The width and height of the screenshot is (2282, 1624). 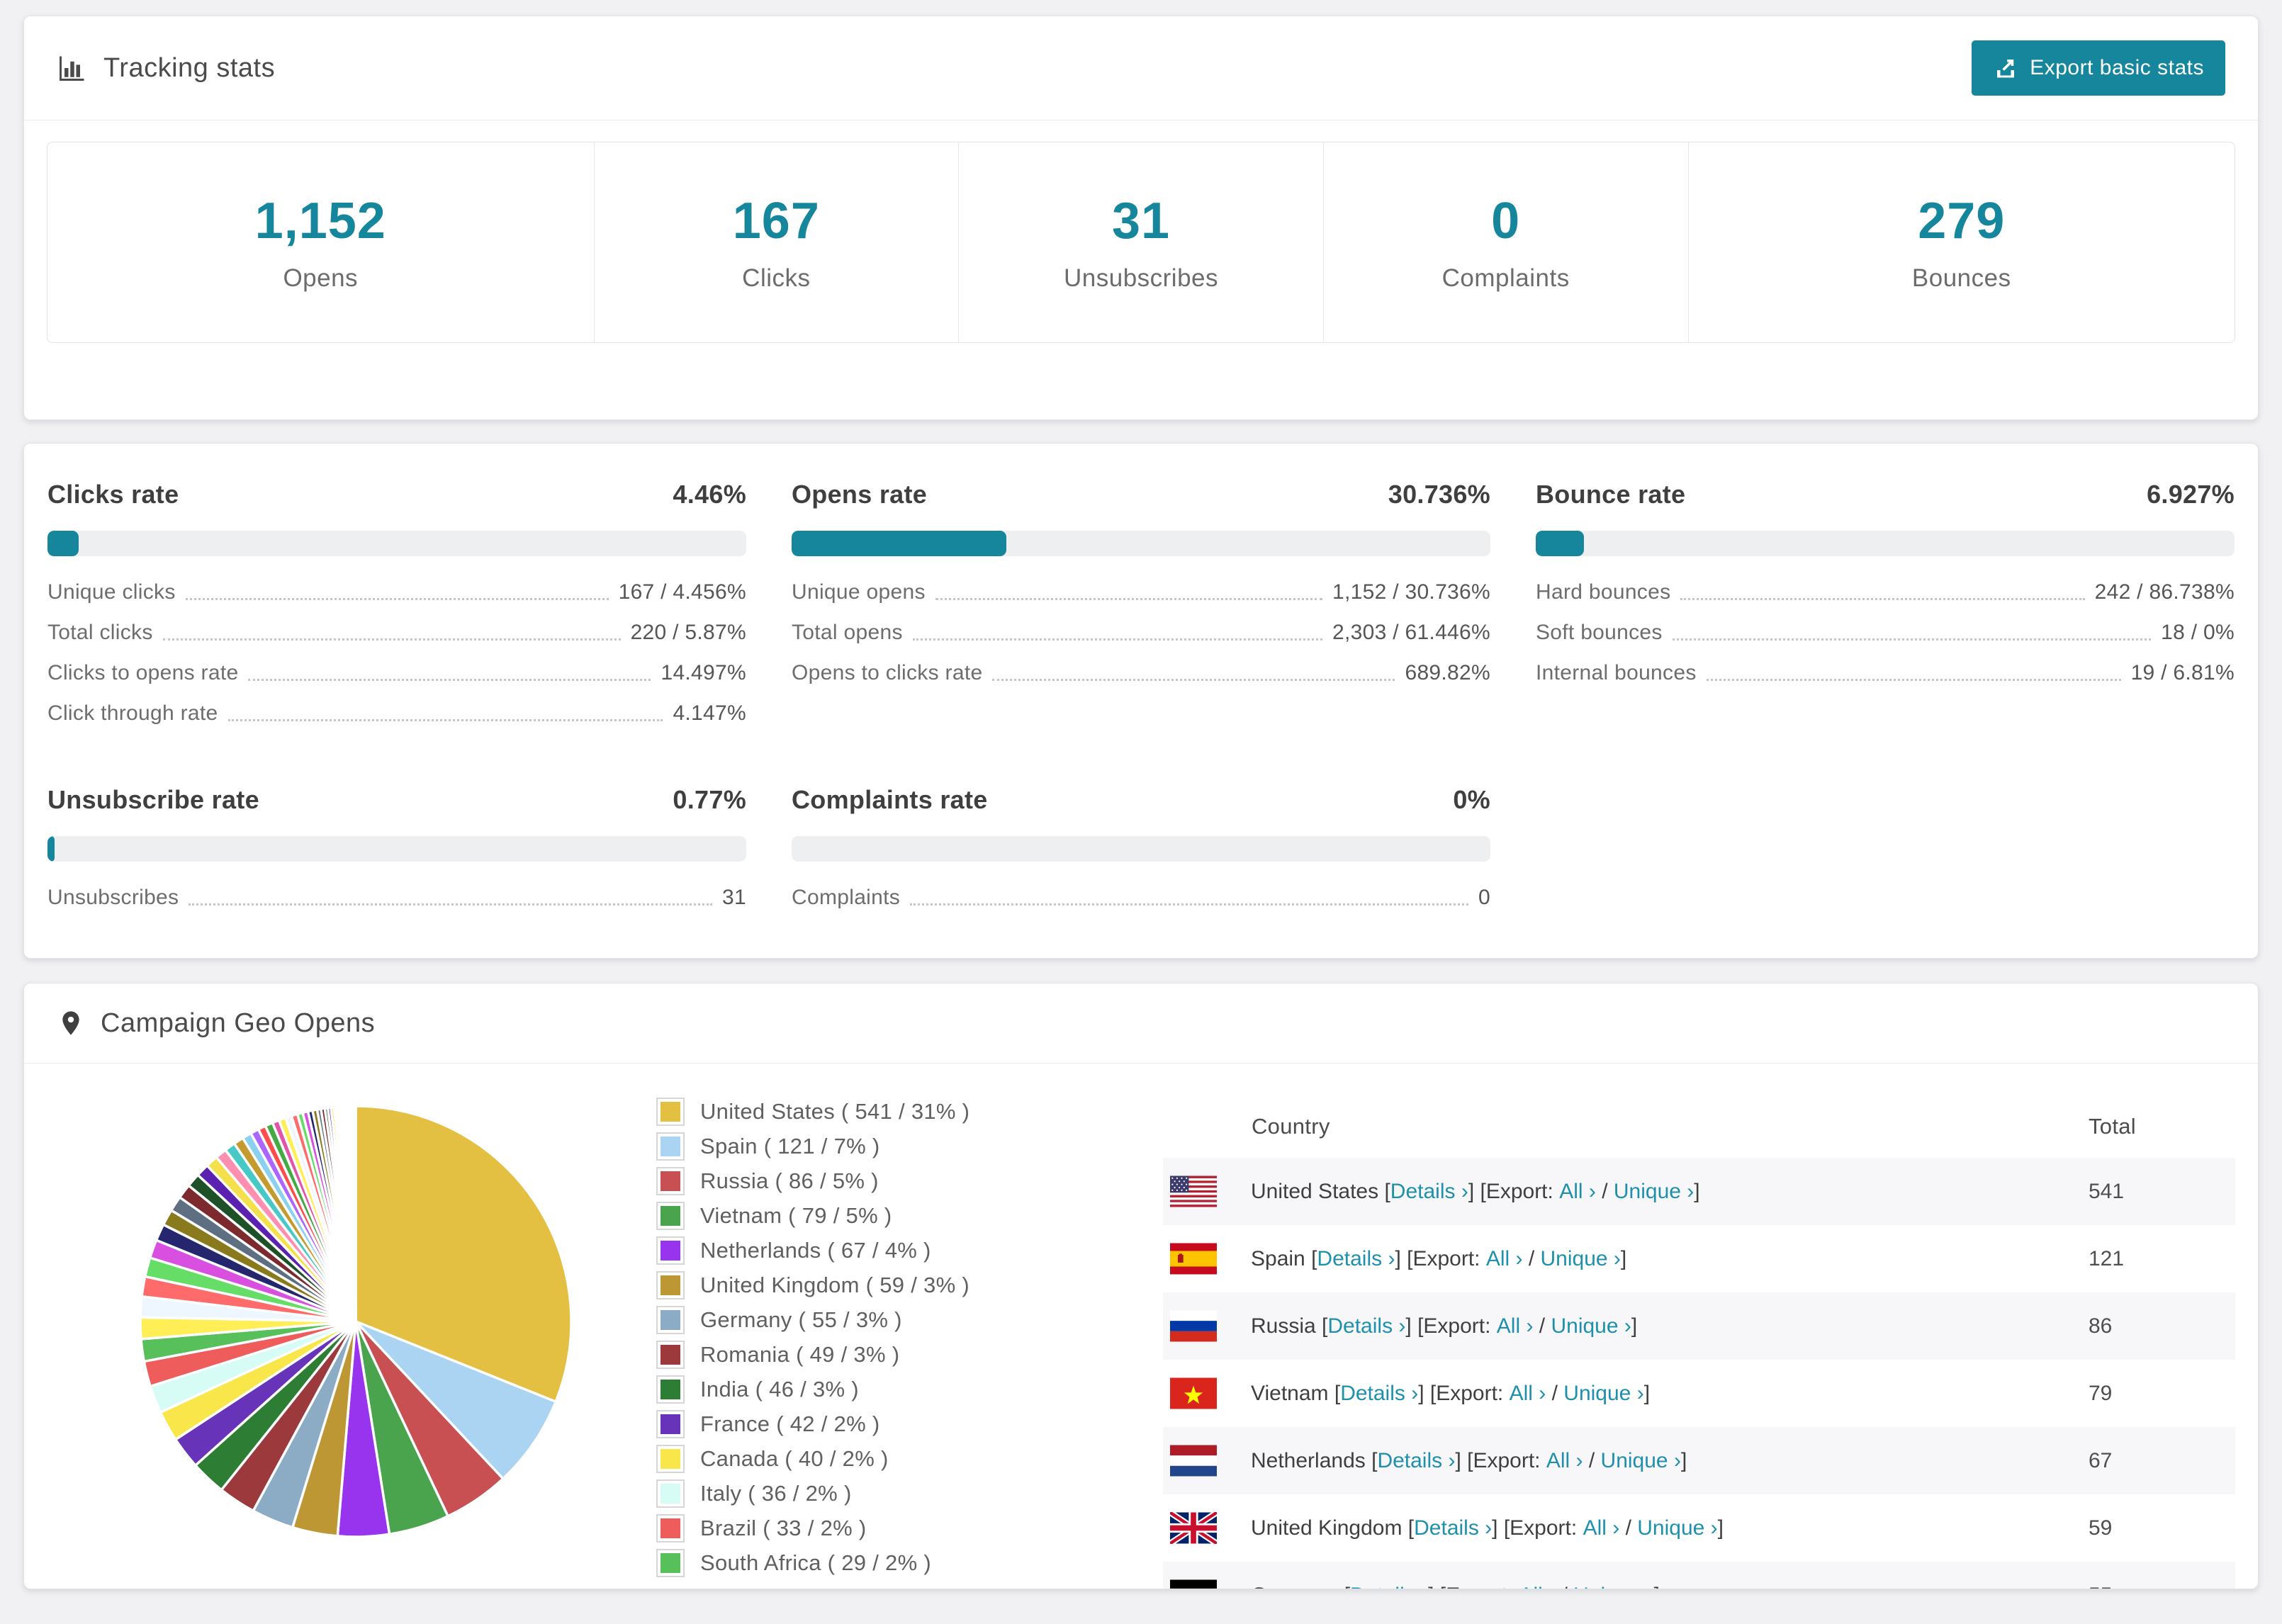 I want to click on rate-detail-row: Hard bounces 242 / 86.738%, so click(x=1886, y=592).